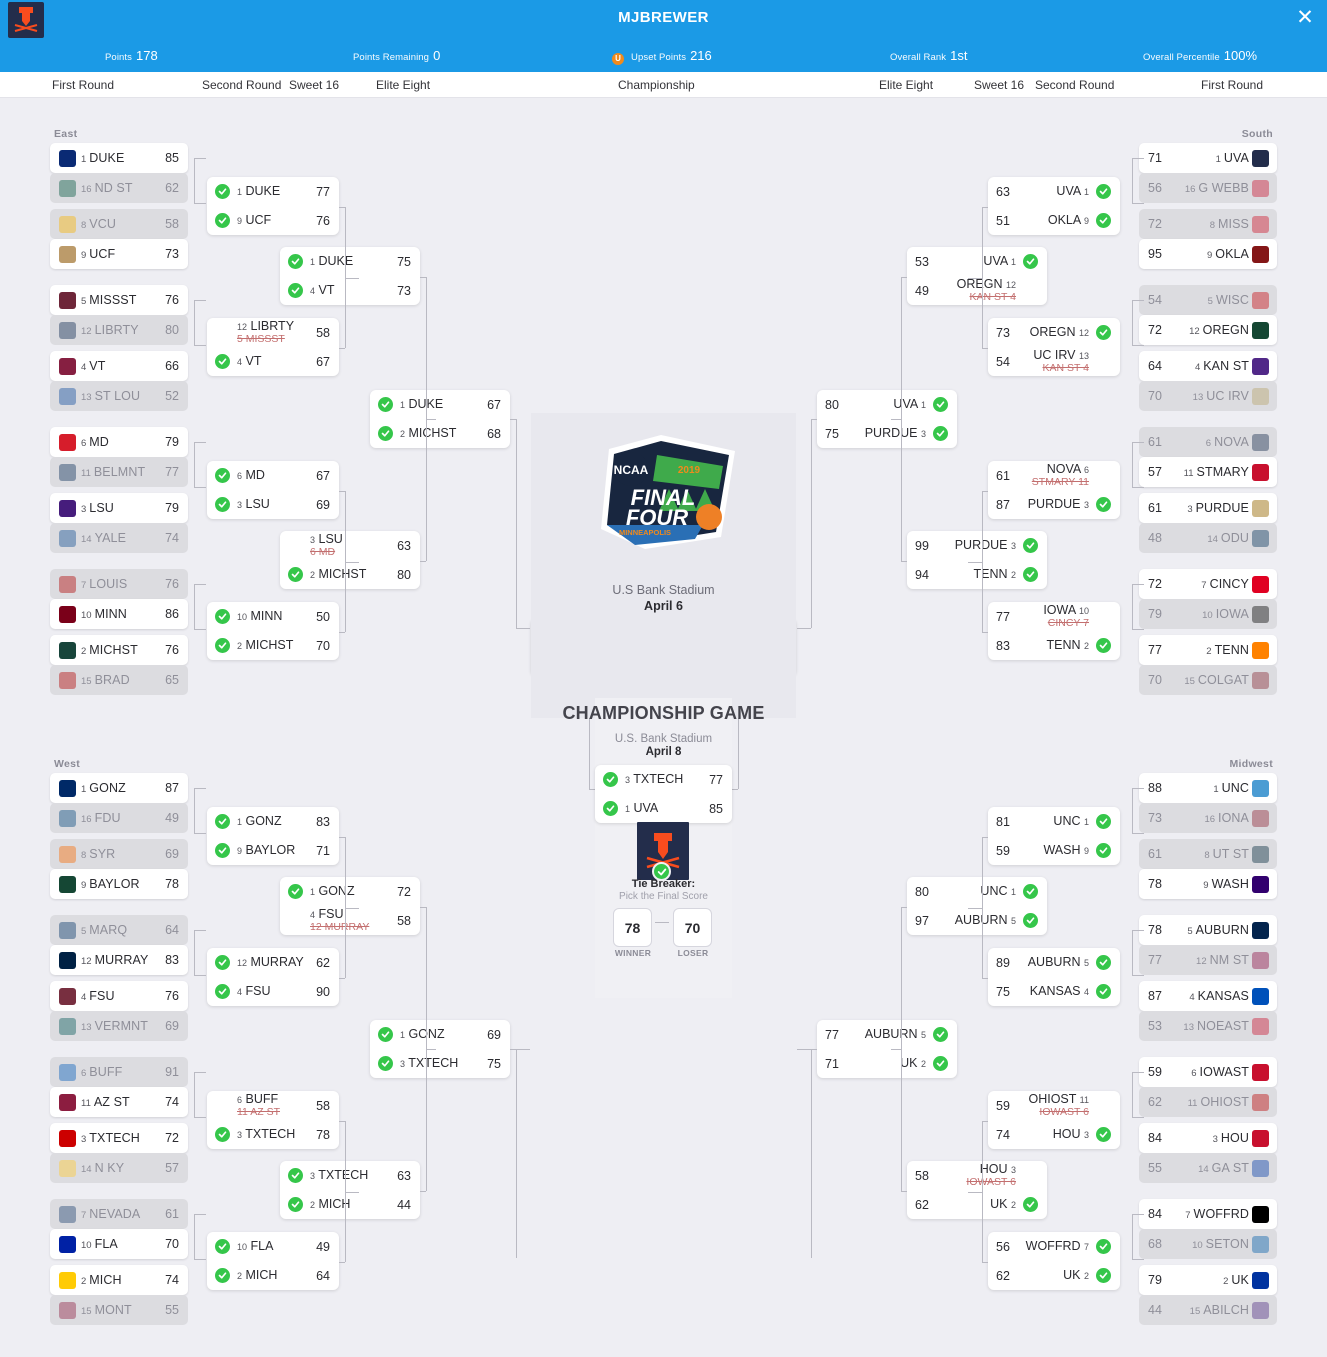  Describe the element at coordinates (977, 1204) in the screenshot. I see `match-row: UK 2 62` at that location.